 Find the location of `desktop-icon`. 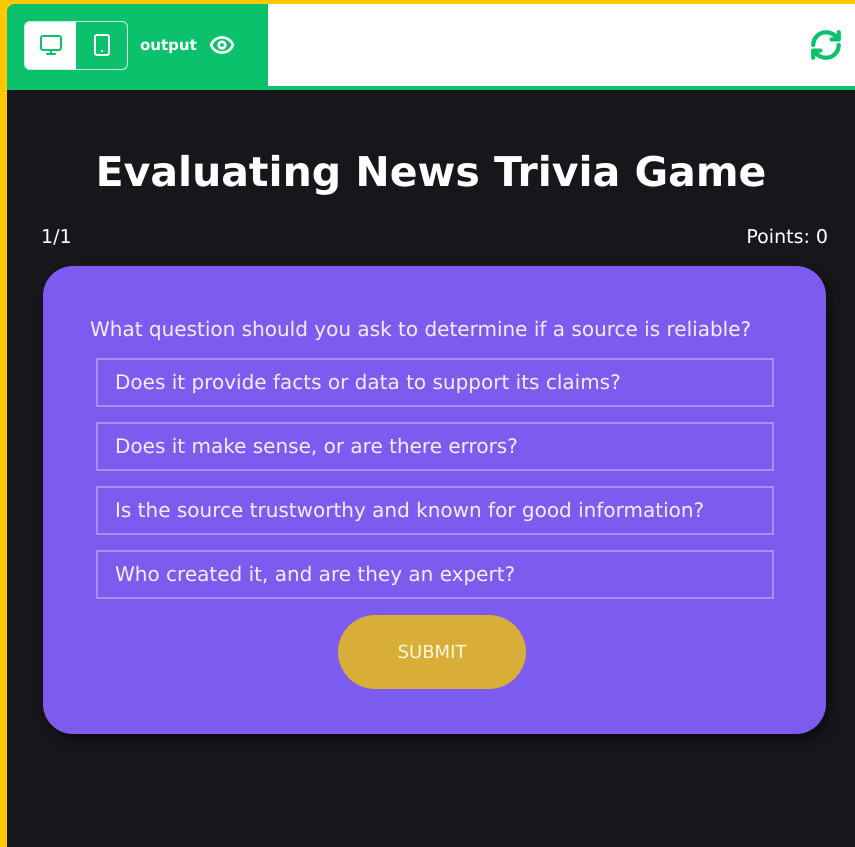

desktop-icon is located at coordinates (50, 45).